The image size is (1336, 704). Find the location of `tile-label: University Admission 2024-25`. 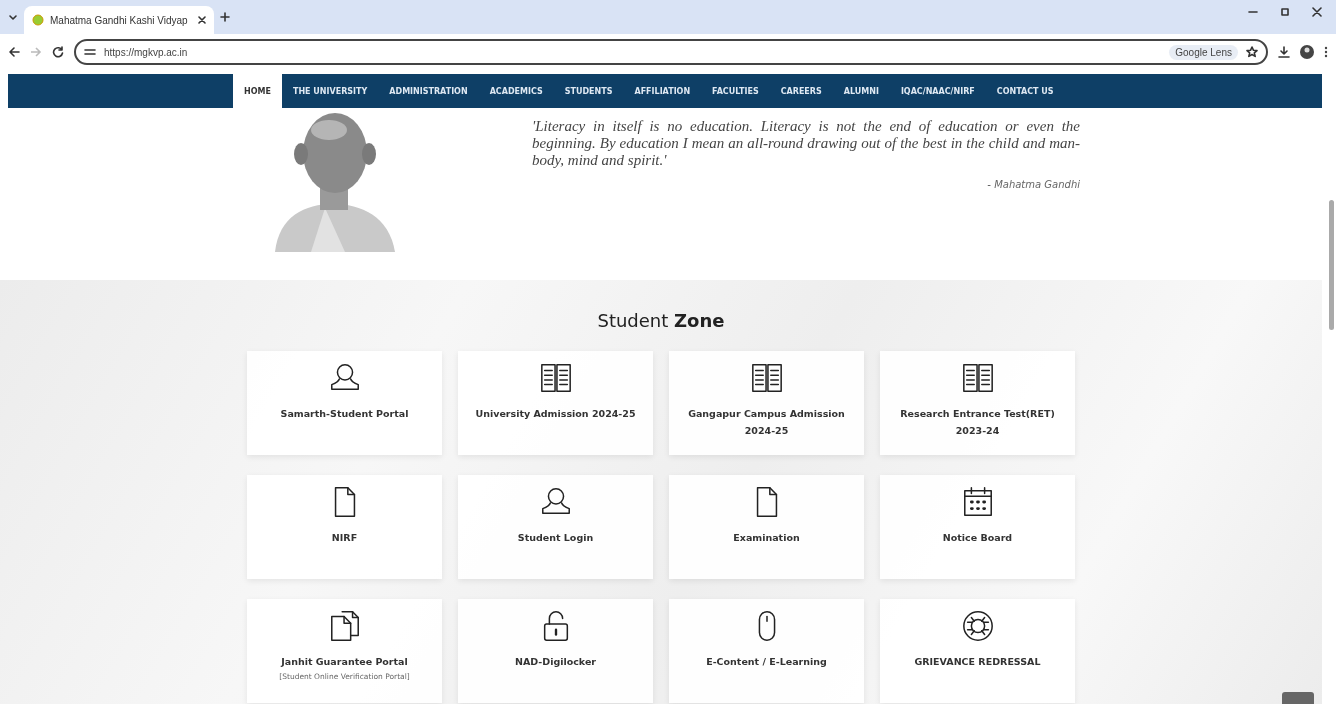

tile-label: University Admission 2024-25 is located at coordinates (555, 414).